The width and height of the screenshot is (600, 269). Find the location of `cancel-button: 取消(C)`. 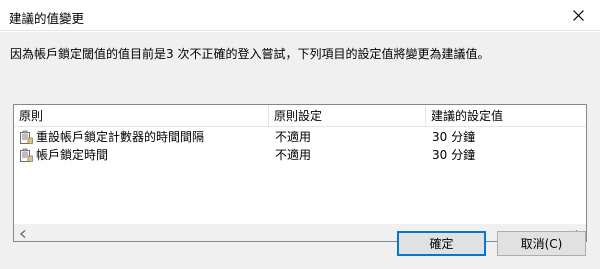

cancel-button: 取消(C) is located at coordinates (541, 243).